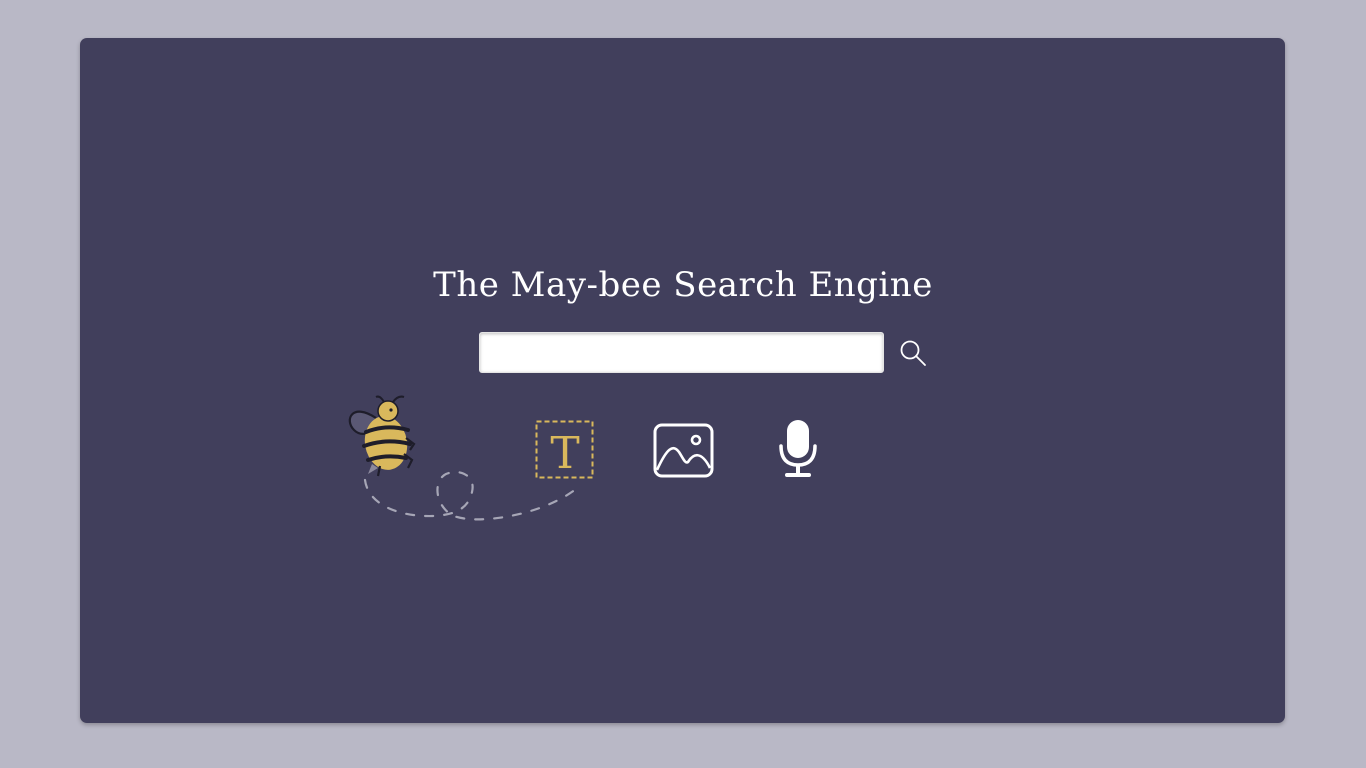  I want to click on microphone-icon, so click(798, 448).